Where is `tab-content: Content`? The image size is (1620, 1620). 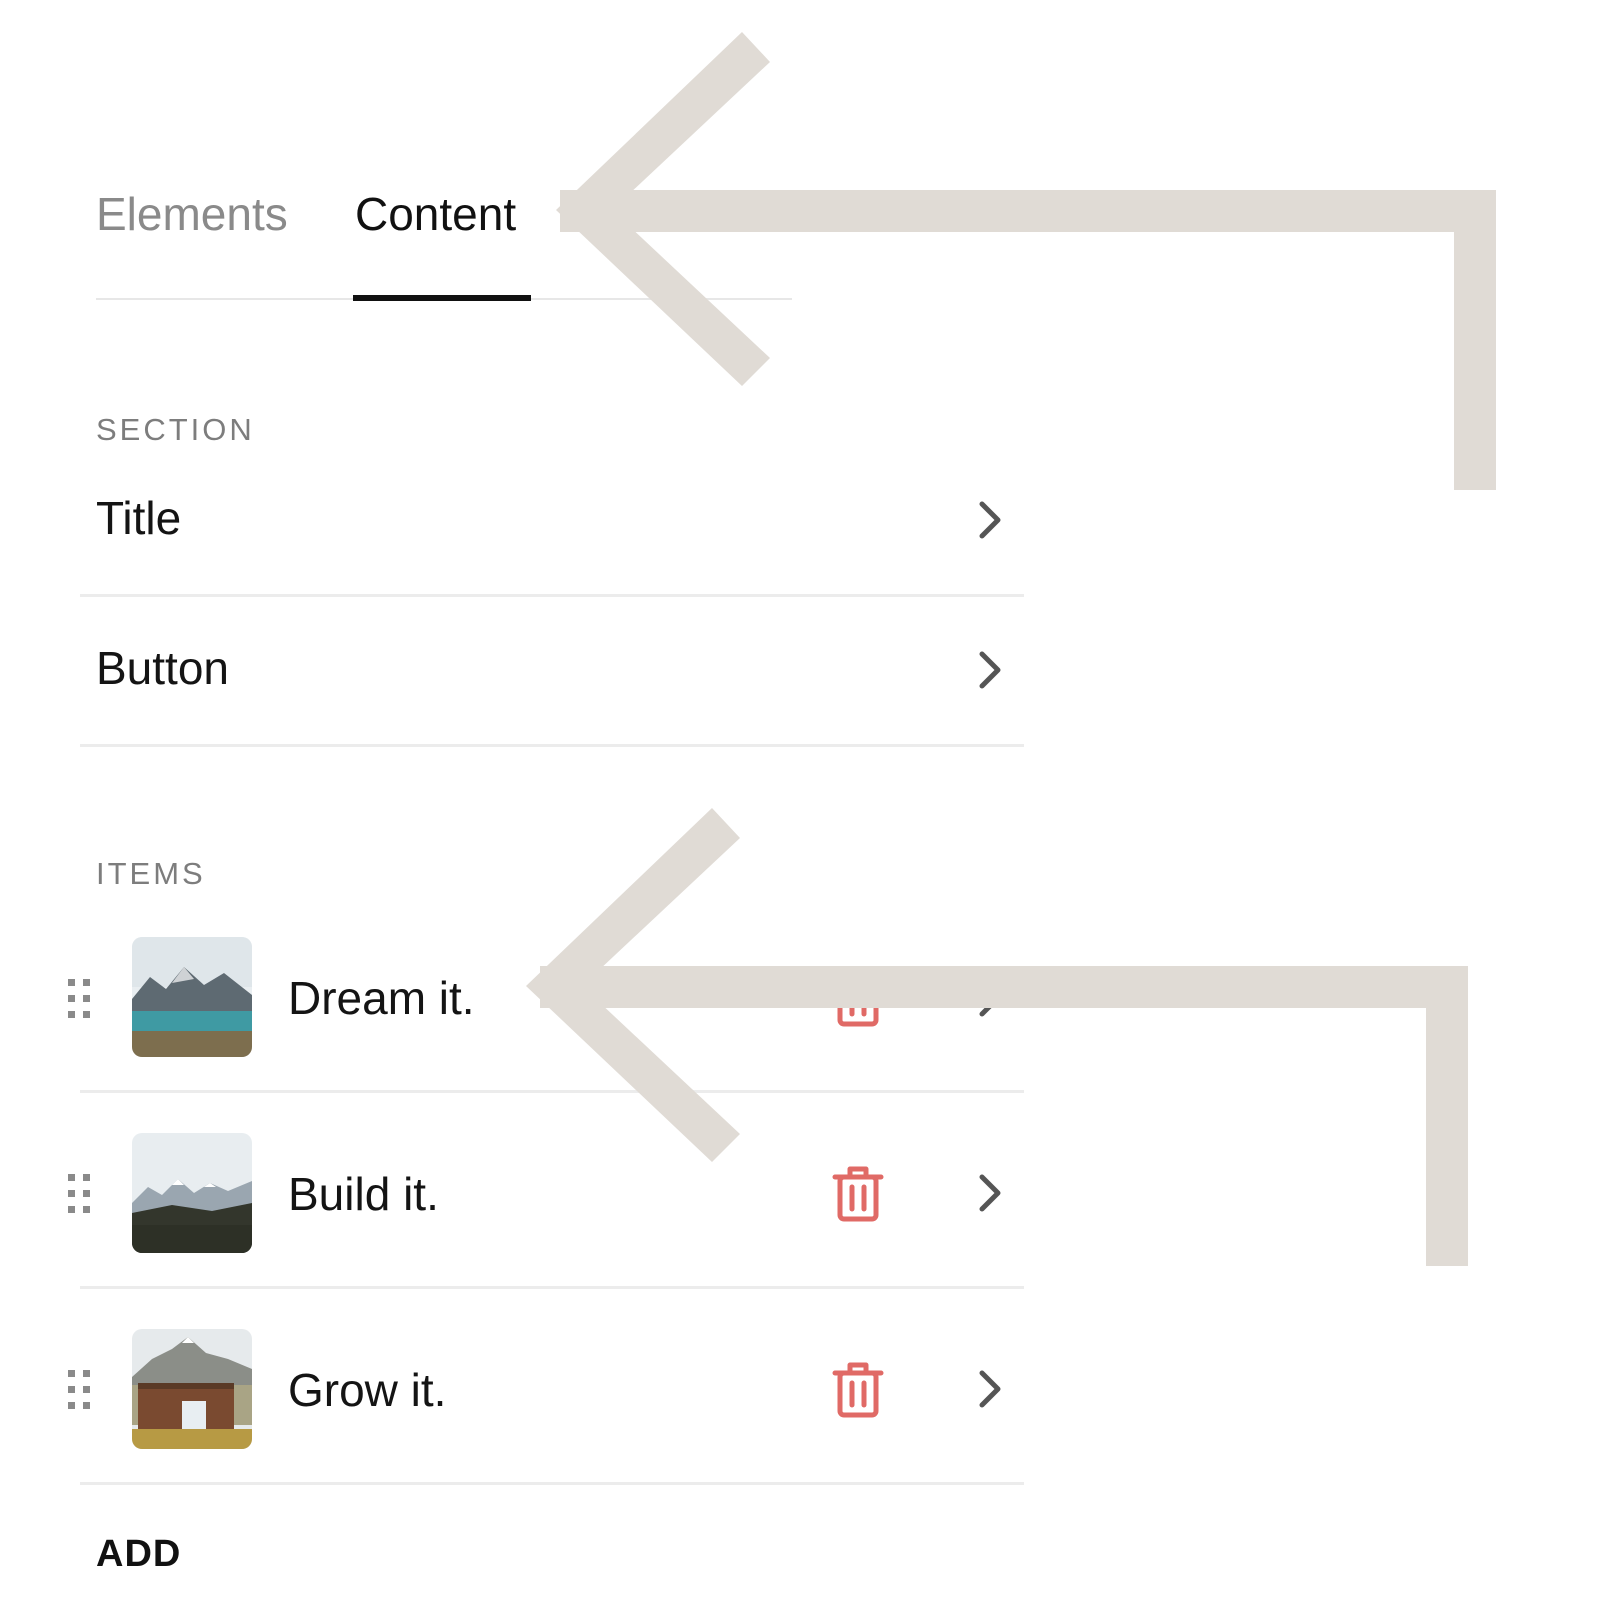
tab-content: Content is located at coordinates (435, 214).